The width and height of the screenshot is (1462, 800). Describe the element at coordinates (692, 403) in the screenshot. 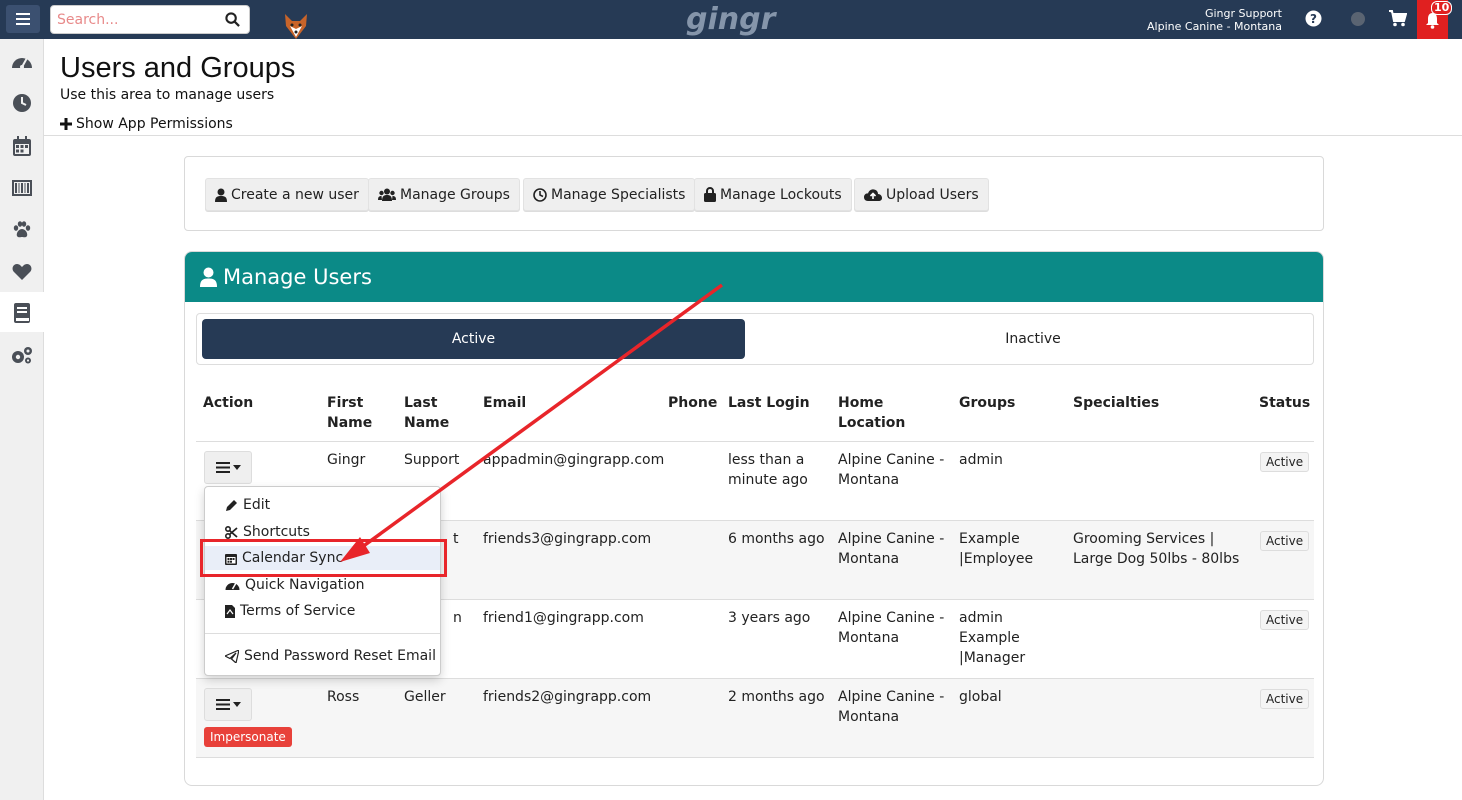

I see `column-header-phone: Phone` at that location.